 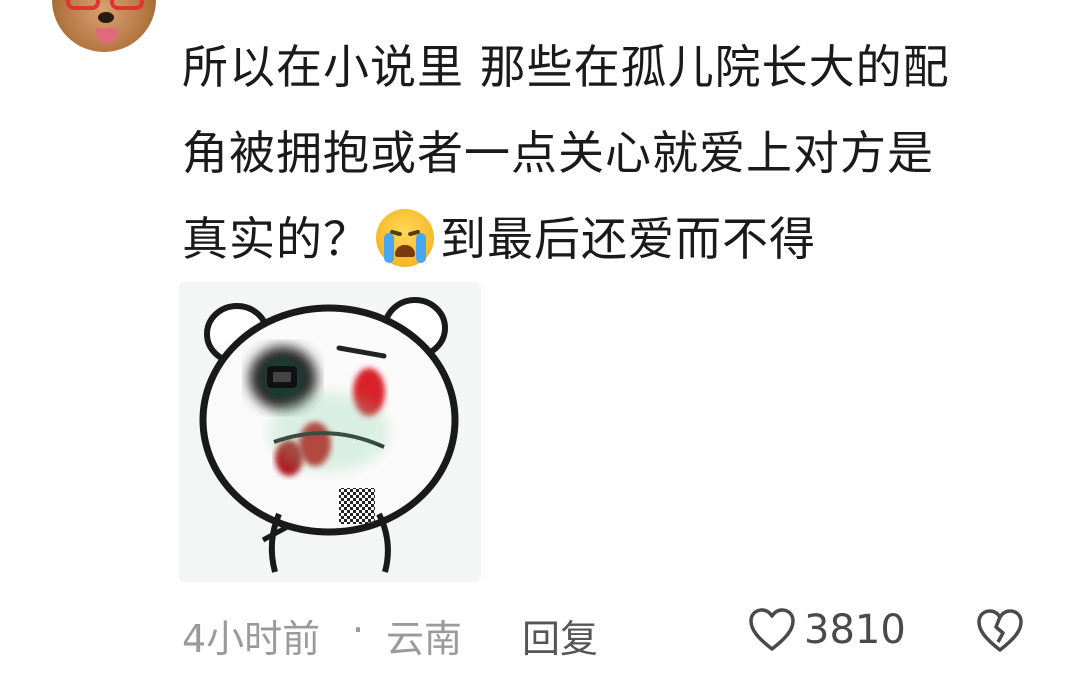 What do you see at coordinates (566, 67) in the screenshot?
I see `comment-line-1: 所以在小说里 那些在孤儿院长大的配` at bounding box center [566, 67].